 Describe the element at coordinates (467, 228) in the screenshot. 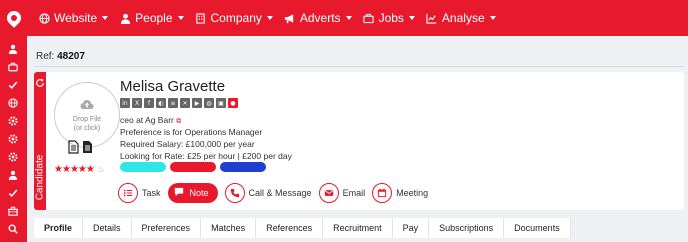

I see `tab-subscriptions: Subscriptions` at that location.